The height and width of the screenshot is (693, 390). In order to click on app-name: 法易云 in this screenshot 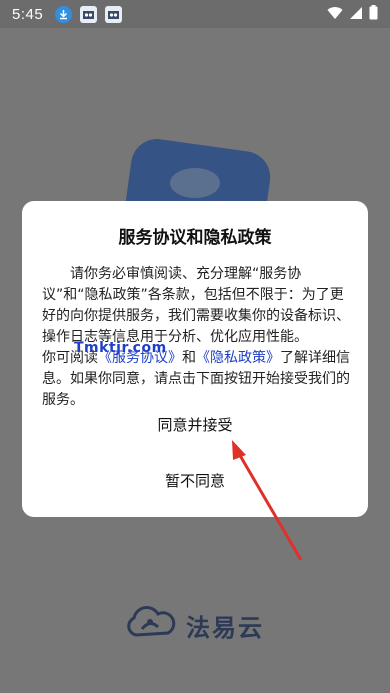, I will do `click(225, 627)`.